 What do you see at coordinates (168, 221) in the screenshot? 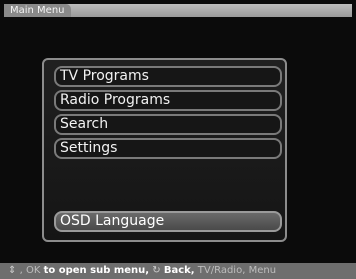
I see `menu-item-osd-language: OSD Language` at bounding box center [168, 221].